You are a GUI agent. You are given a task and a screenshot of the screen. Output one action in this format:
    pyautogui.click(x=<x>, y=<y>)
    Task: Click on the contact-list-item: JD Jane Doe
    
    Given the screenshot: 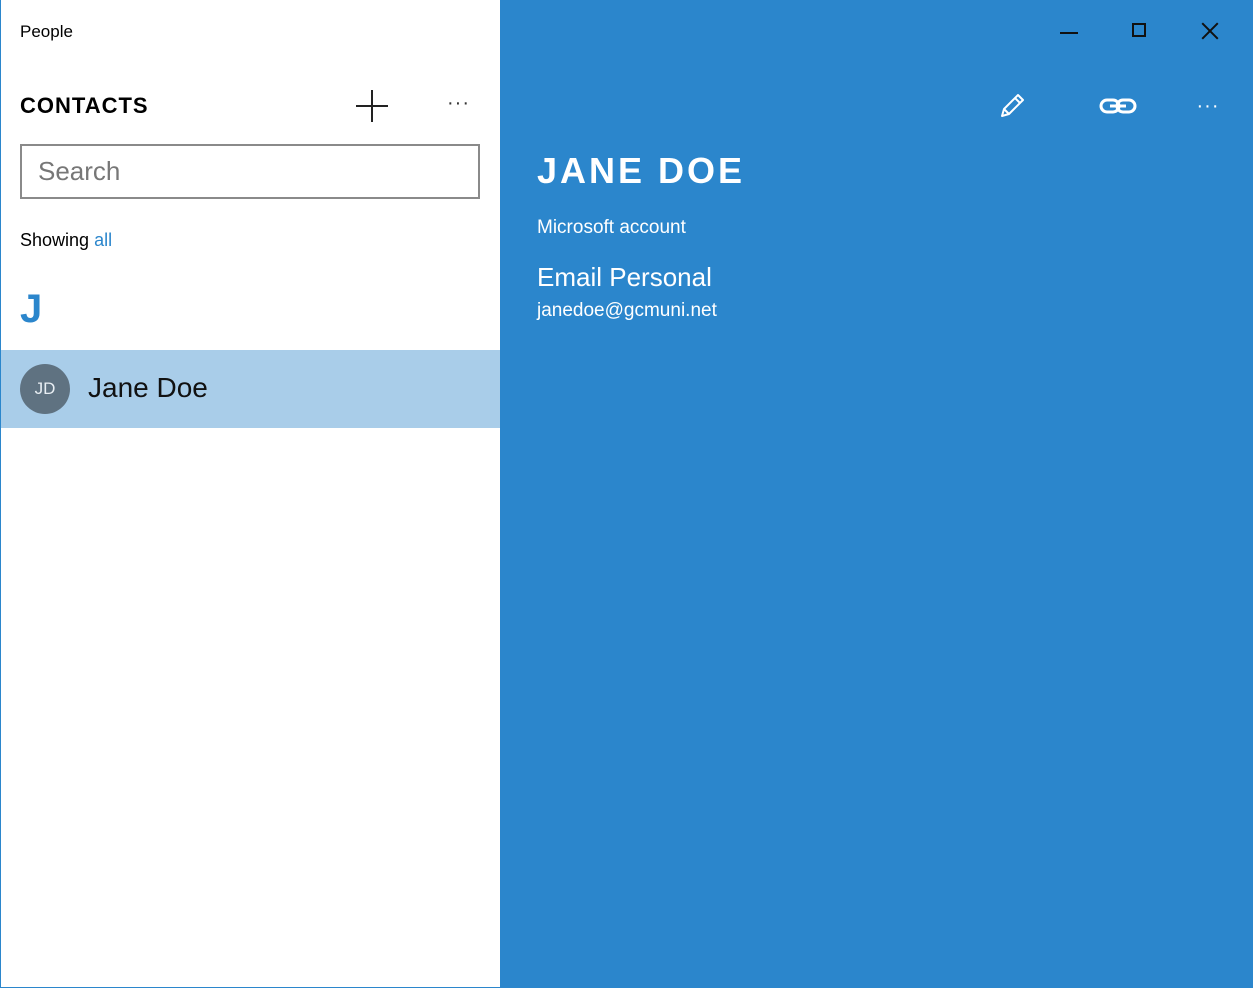 What is the action you would take?
    pyautogui.click(x=250, y=389)
    